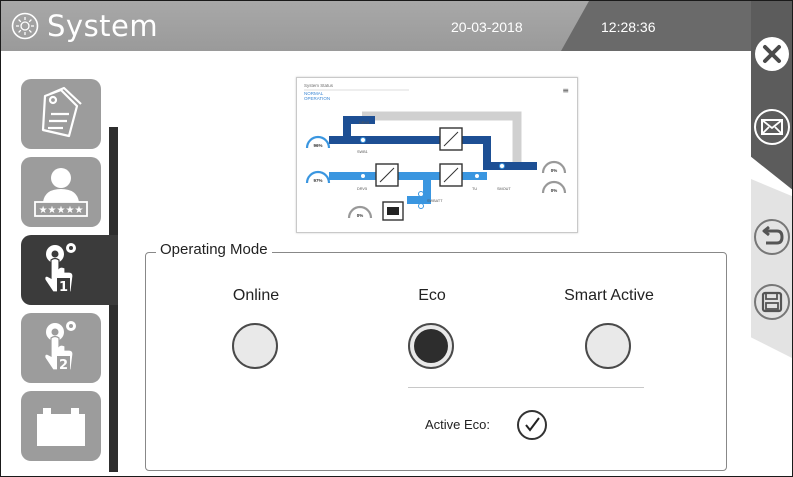 The image size is (793, 477). I want to click on mode-label-online: Online, so click(256, 295).